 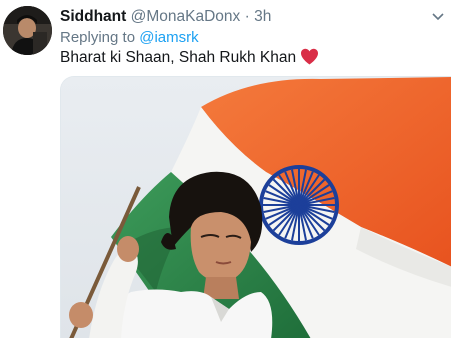 I want to click on tweet-text: Bharat ki Shaan, Shah Rukh Khan, so click(x=189, y=59).